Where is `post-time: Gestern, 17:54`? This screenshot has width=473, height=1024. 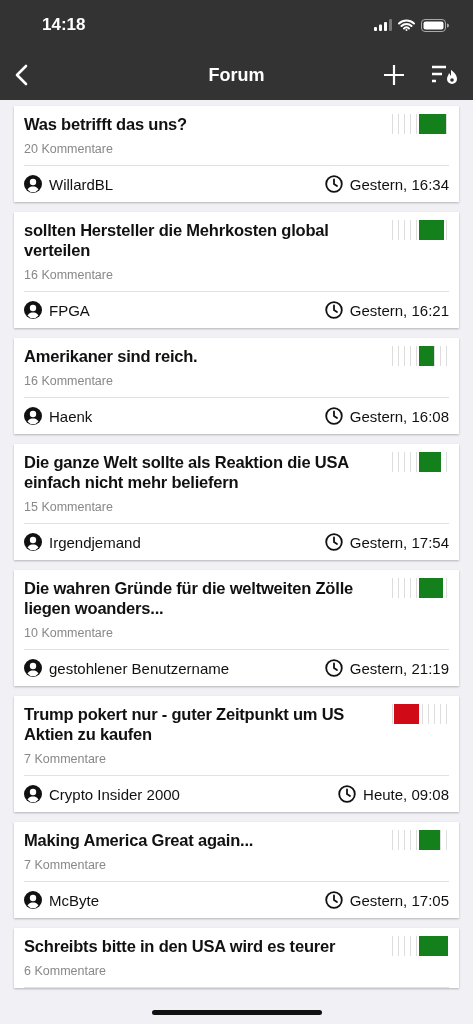
post-time: Gestern, 17:54 is located at coordinates (399, 542).